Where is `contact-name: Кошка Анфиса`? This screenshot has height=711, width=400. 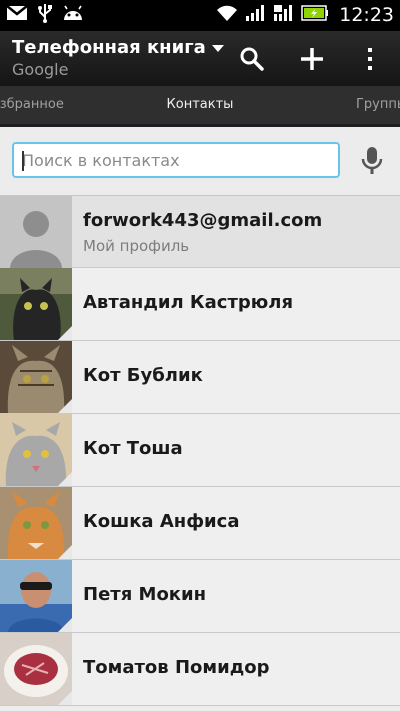 contact-name: Кошка Анфиса is located at coordinates (161, 521).